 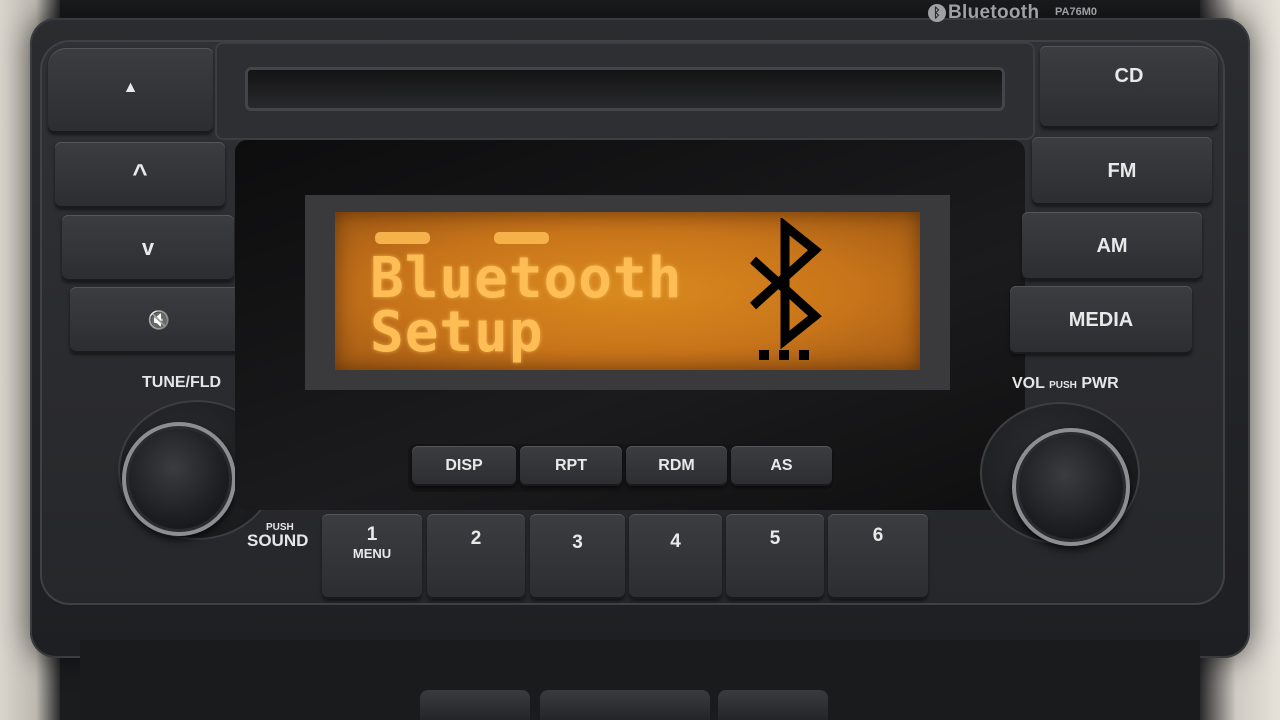 What do you see at coordinates (775, 556) in the screenshot?
I see `preset-5-button: 5` at bounding box center [775, 556].